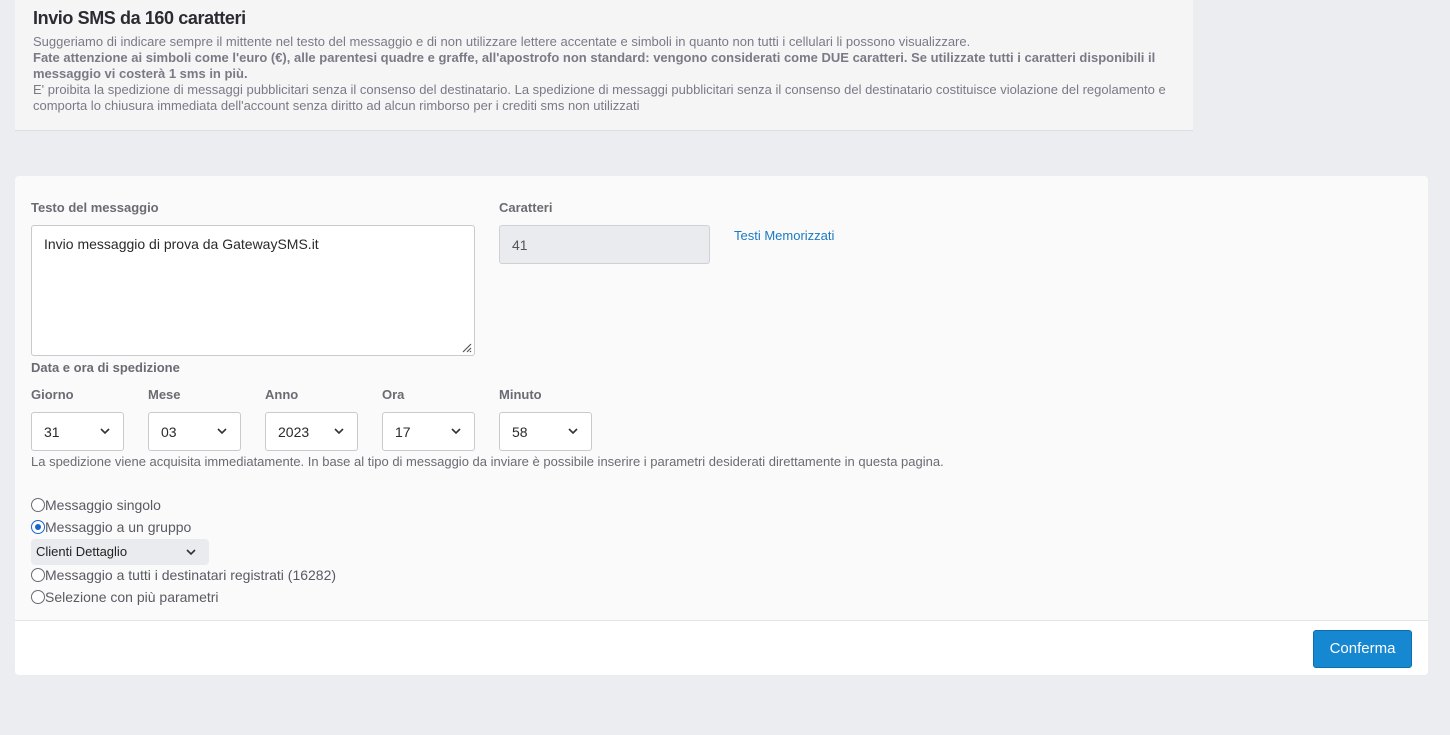 This screenshot has height=735, width=1450. I want to click on day-value: 31, so click(52, 432).